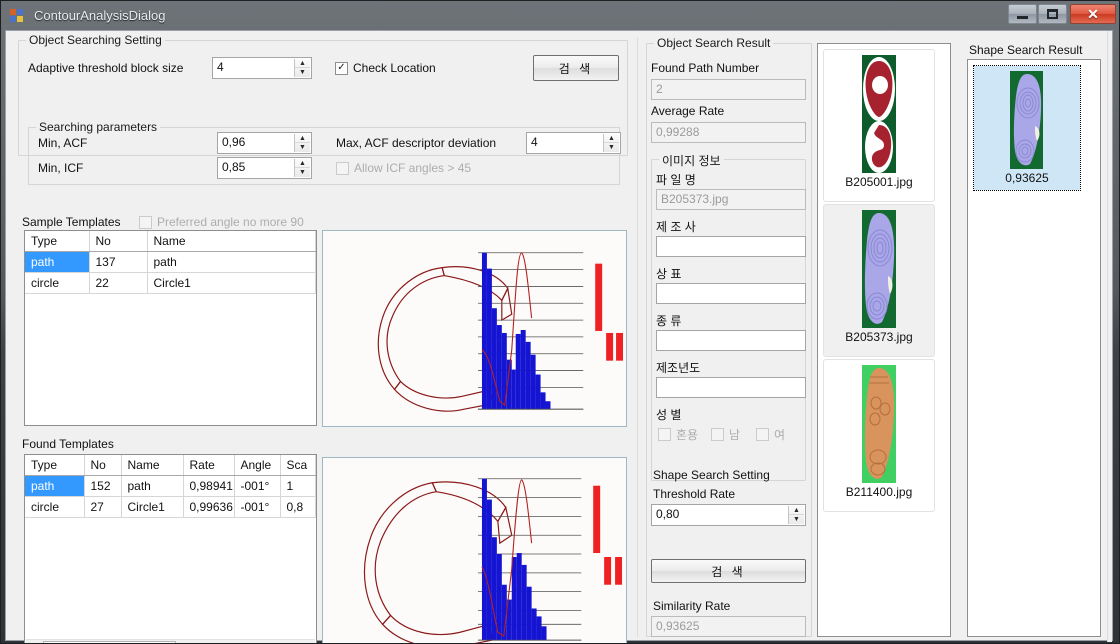 This screenshot has width=1120, height=644. I want to click on brand-field, so click(731, 293).